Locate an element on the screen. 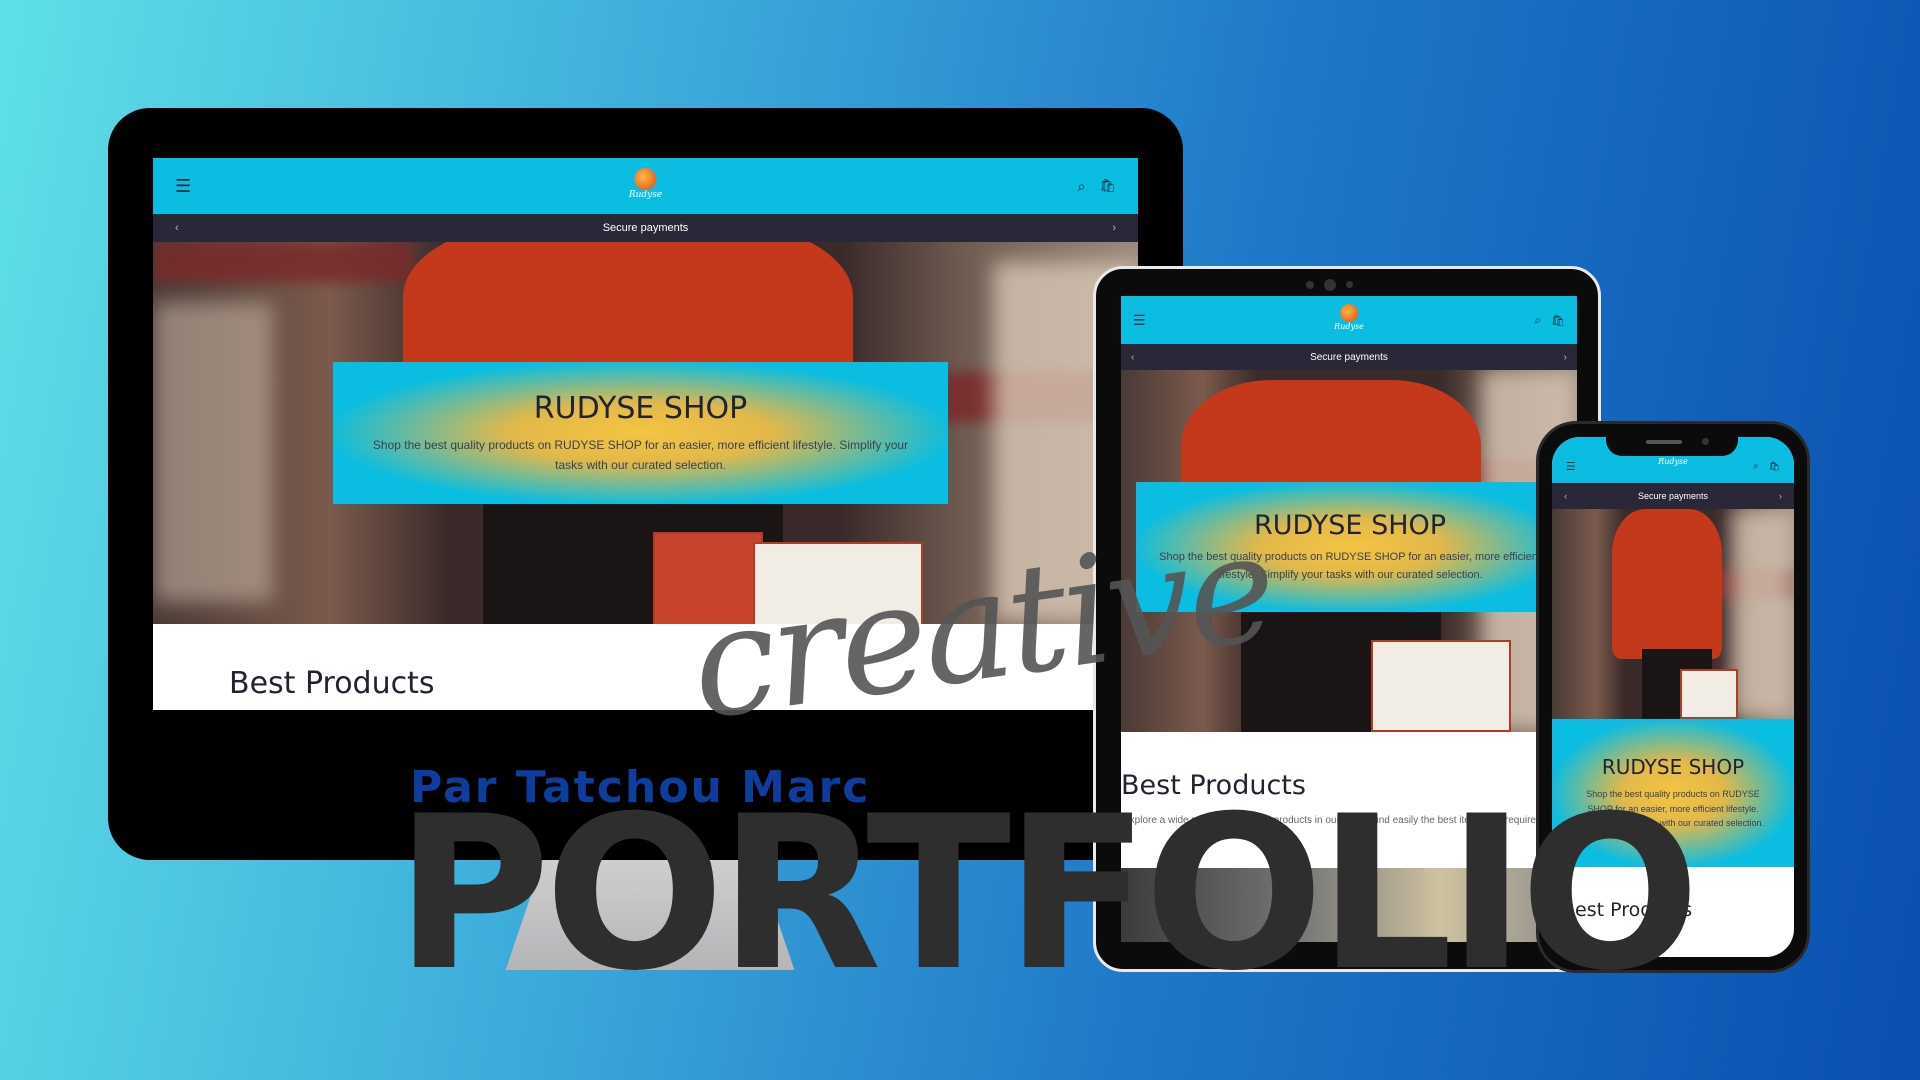 This screenshot has width=1920, height=1080. hero-image is located at coordinates (1673, 614).